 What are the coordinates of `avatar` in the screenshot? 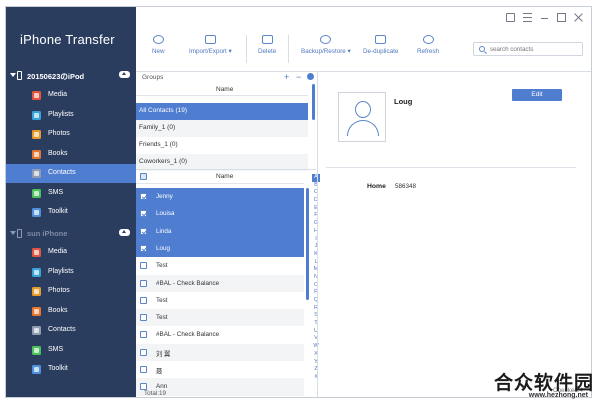 It's located at (362, 117).